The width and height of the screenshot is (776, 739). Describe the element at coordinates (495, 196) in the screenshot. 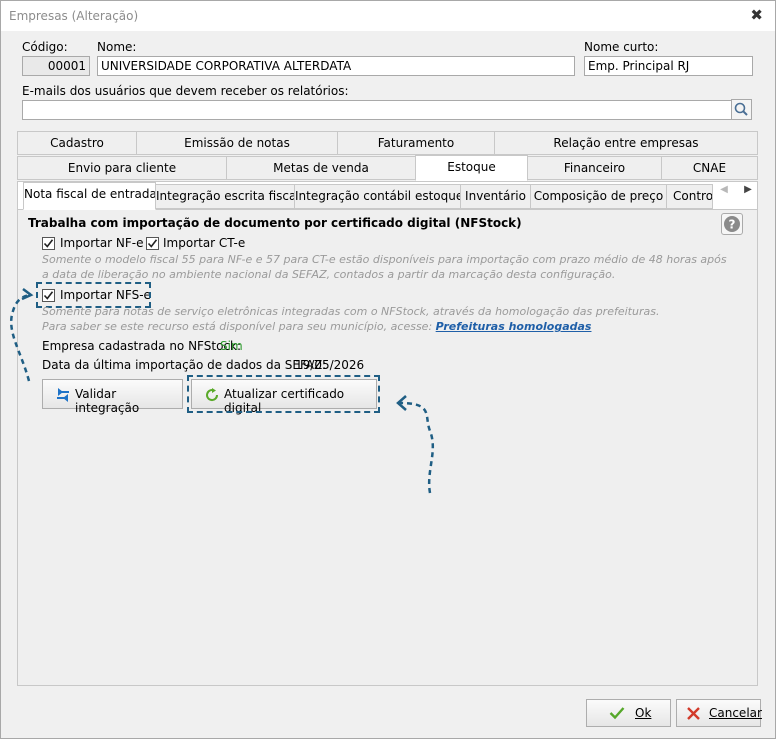

I see `subtab-inventario: Inventário` at that location.